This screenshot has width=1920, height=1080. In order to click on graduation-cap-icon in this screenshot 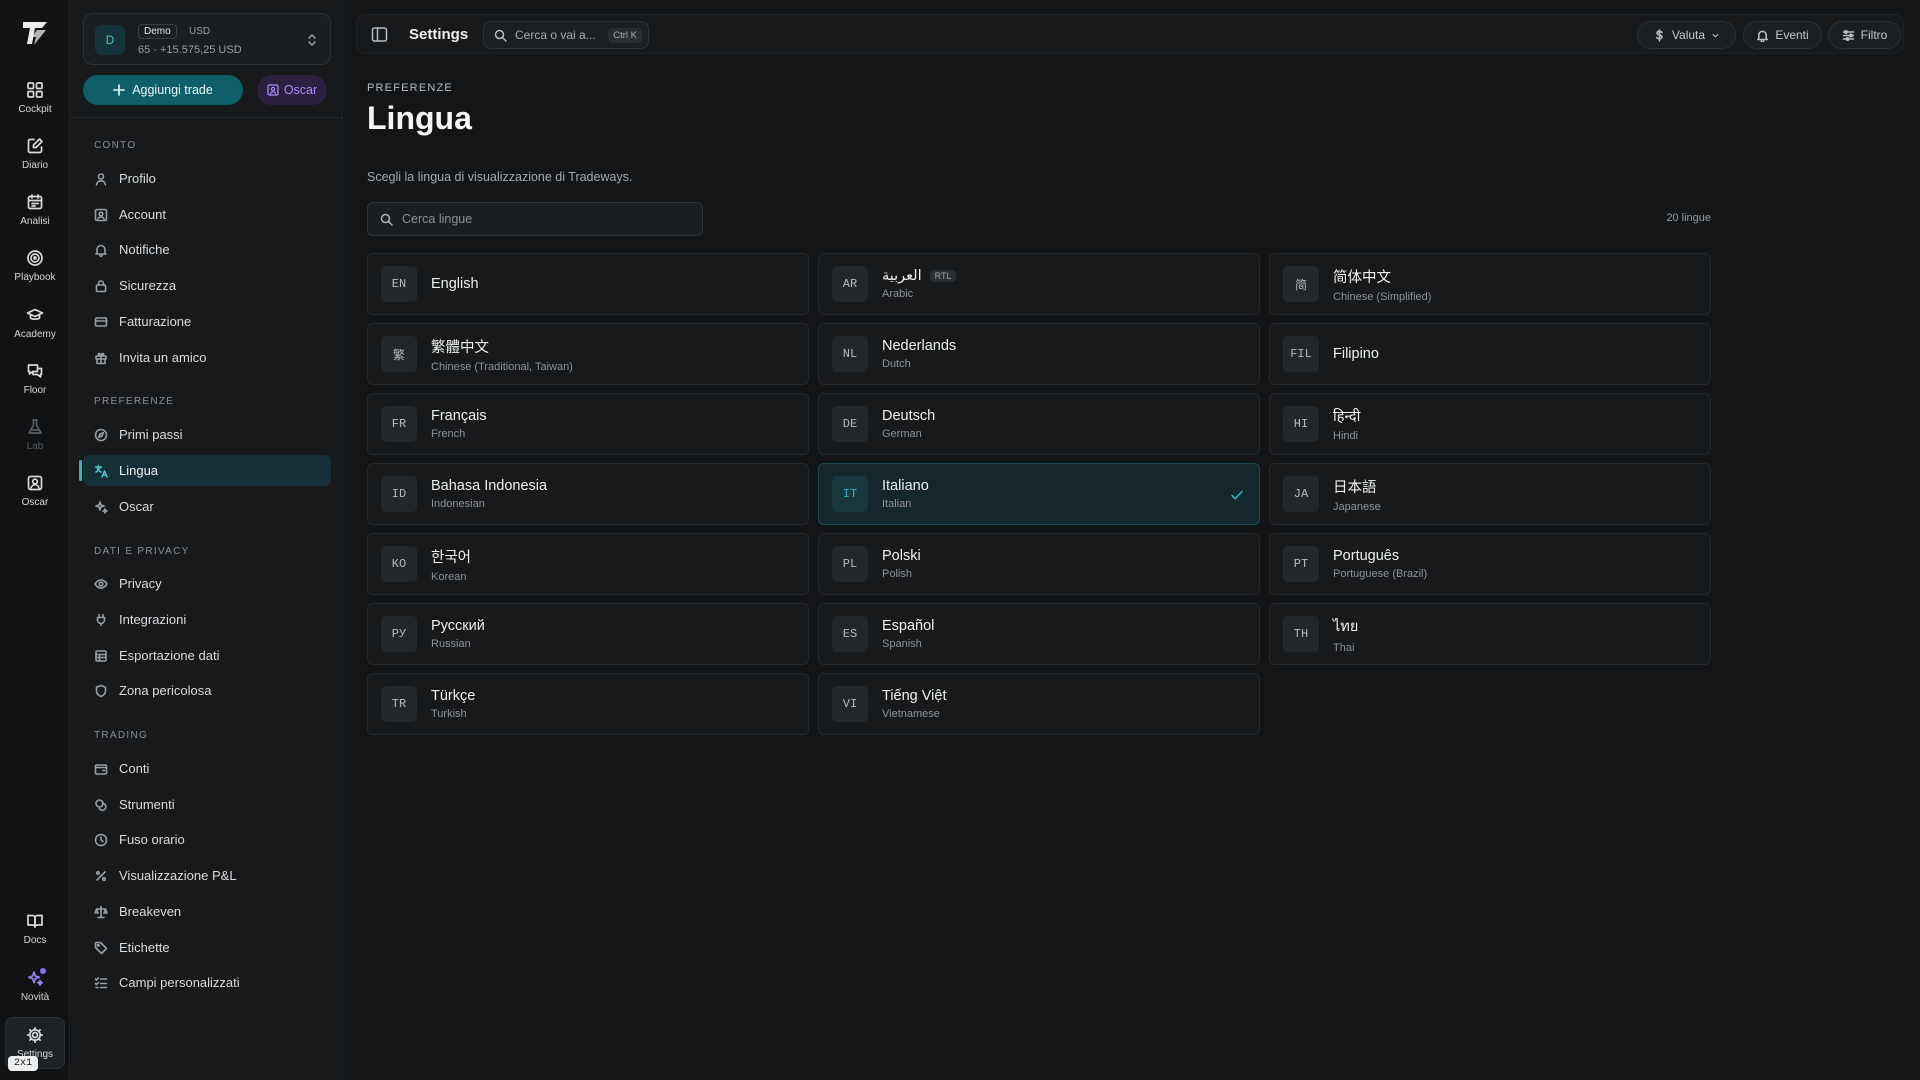, I will do `click(35, 314)`.